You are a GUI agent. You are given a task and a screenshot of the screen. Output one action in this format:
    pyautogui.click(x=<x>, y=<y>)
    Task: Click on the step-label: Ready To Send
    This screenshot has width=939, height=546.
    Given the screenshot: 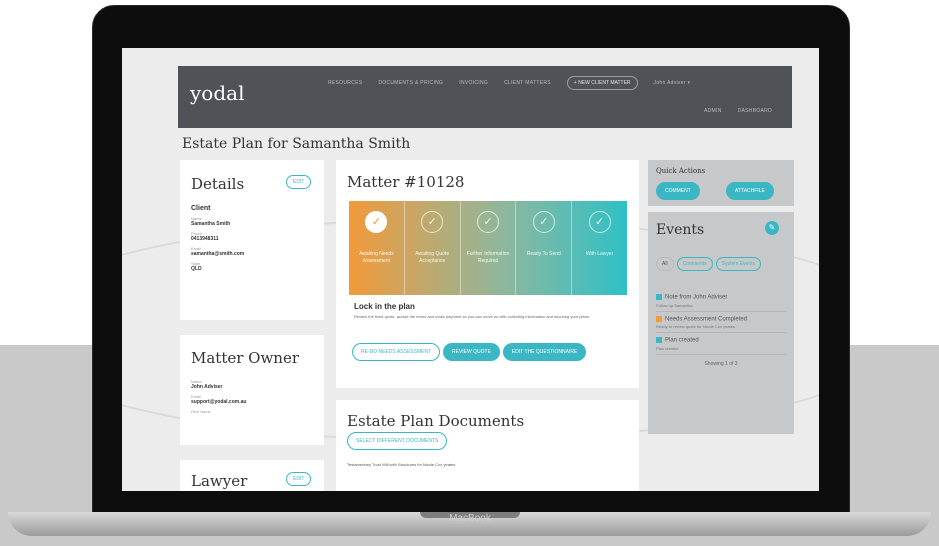 What is the action you would take?
    pyautogui.click(x=543, y=254)
    